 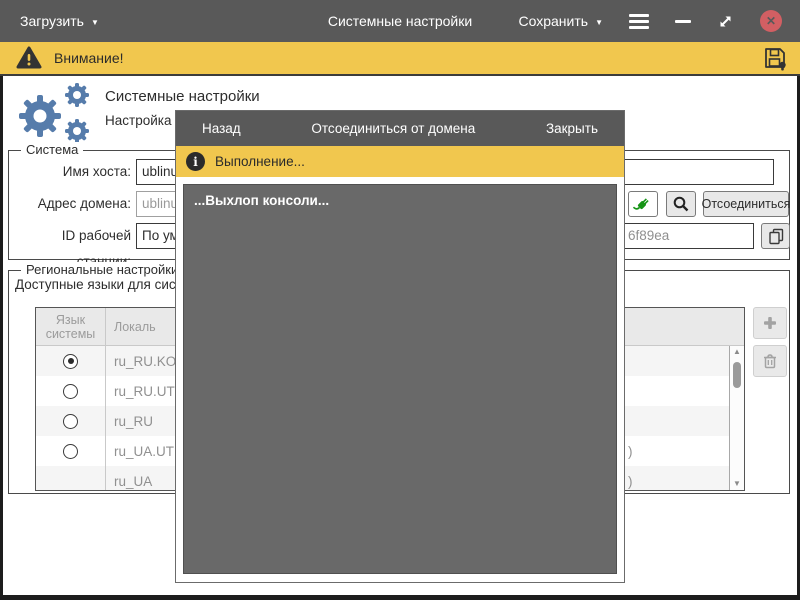 I want to click on load-menu-button: Загрузить, so click(x=59, y=21).